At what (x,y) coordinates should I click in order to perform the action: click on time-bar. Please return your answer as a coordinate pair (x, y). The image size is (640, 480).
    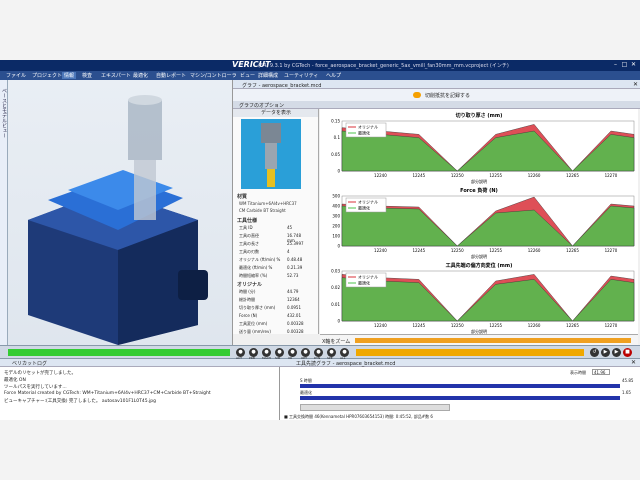
    Looking at the image, I should click on (460, 386).